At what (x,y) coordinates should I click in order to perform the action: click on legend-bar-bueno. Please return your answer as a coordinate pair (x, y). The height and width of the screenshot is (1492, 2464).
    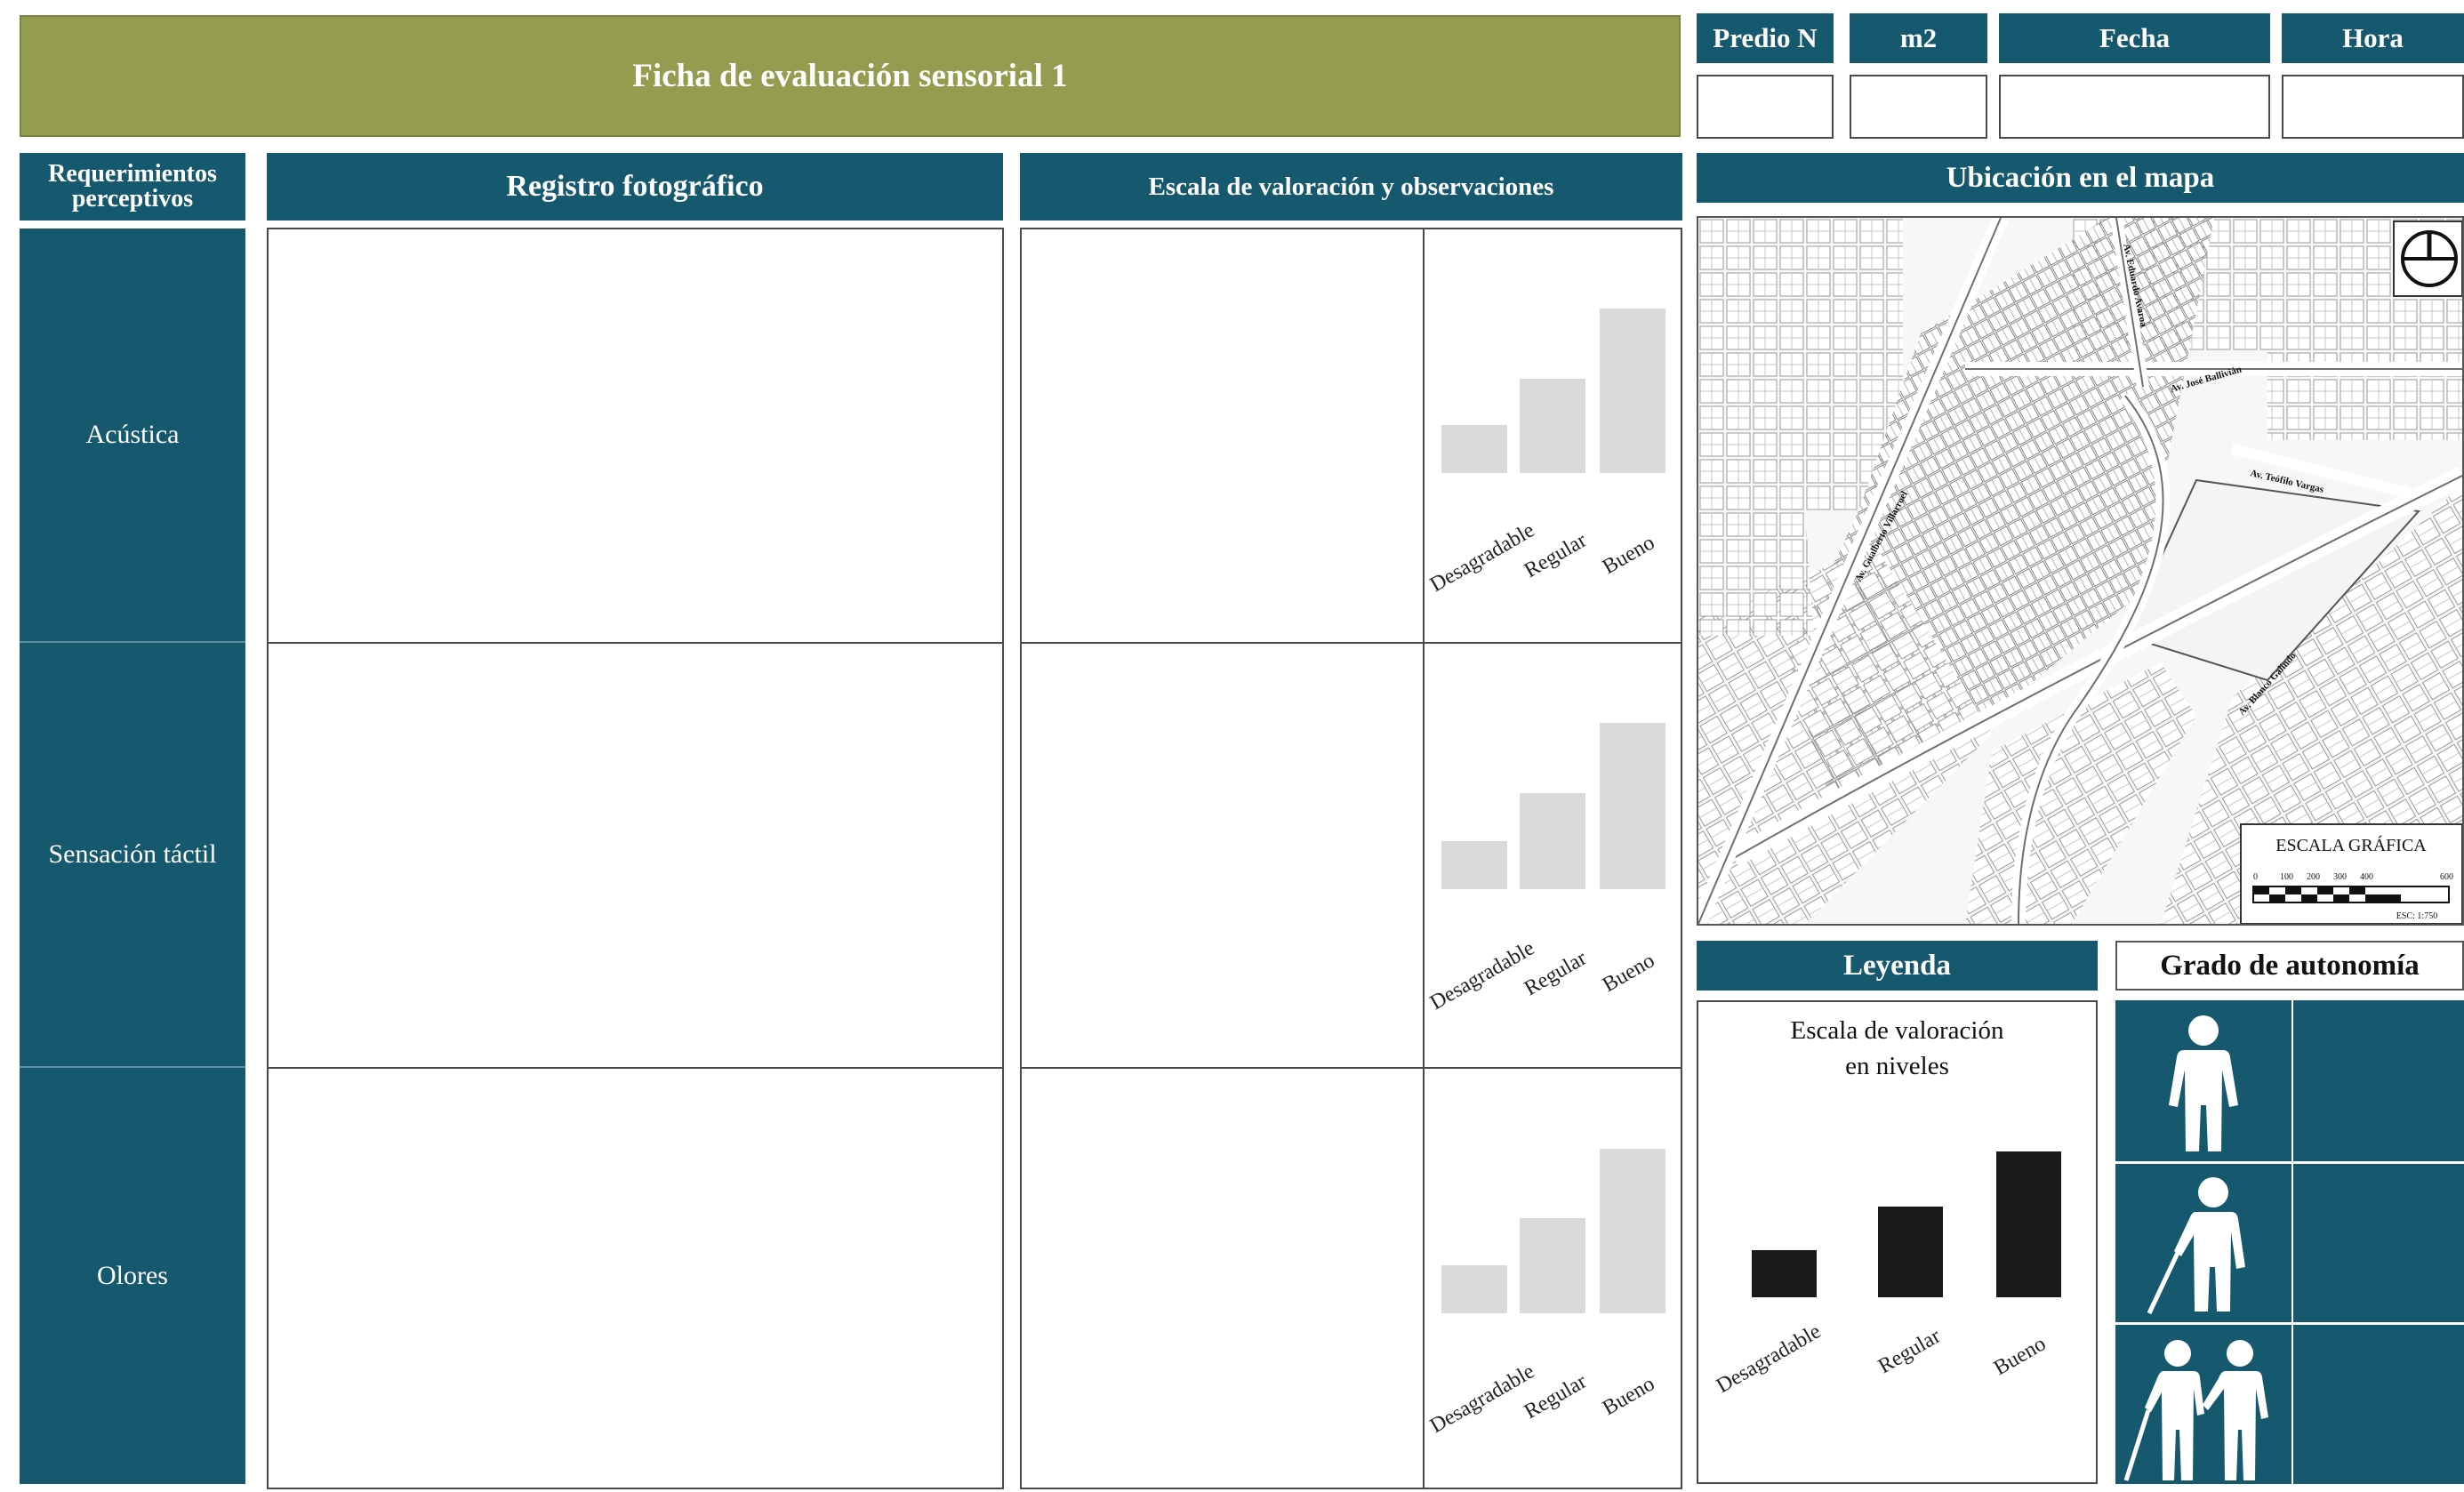
    Looking at the image, I should click on (2028, 1224).